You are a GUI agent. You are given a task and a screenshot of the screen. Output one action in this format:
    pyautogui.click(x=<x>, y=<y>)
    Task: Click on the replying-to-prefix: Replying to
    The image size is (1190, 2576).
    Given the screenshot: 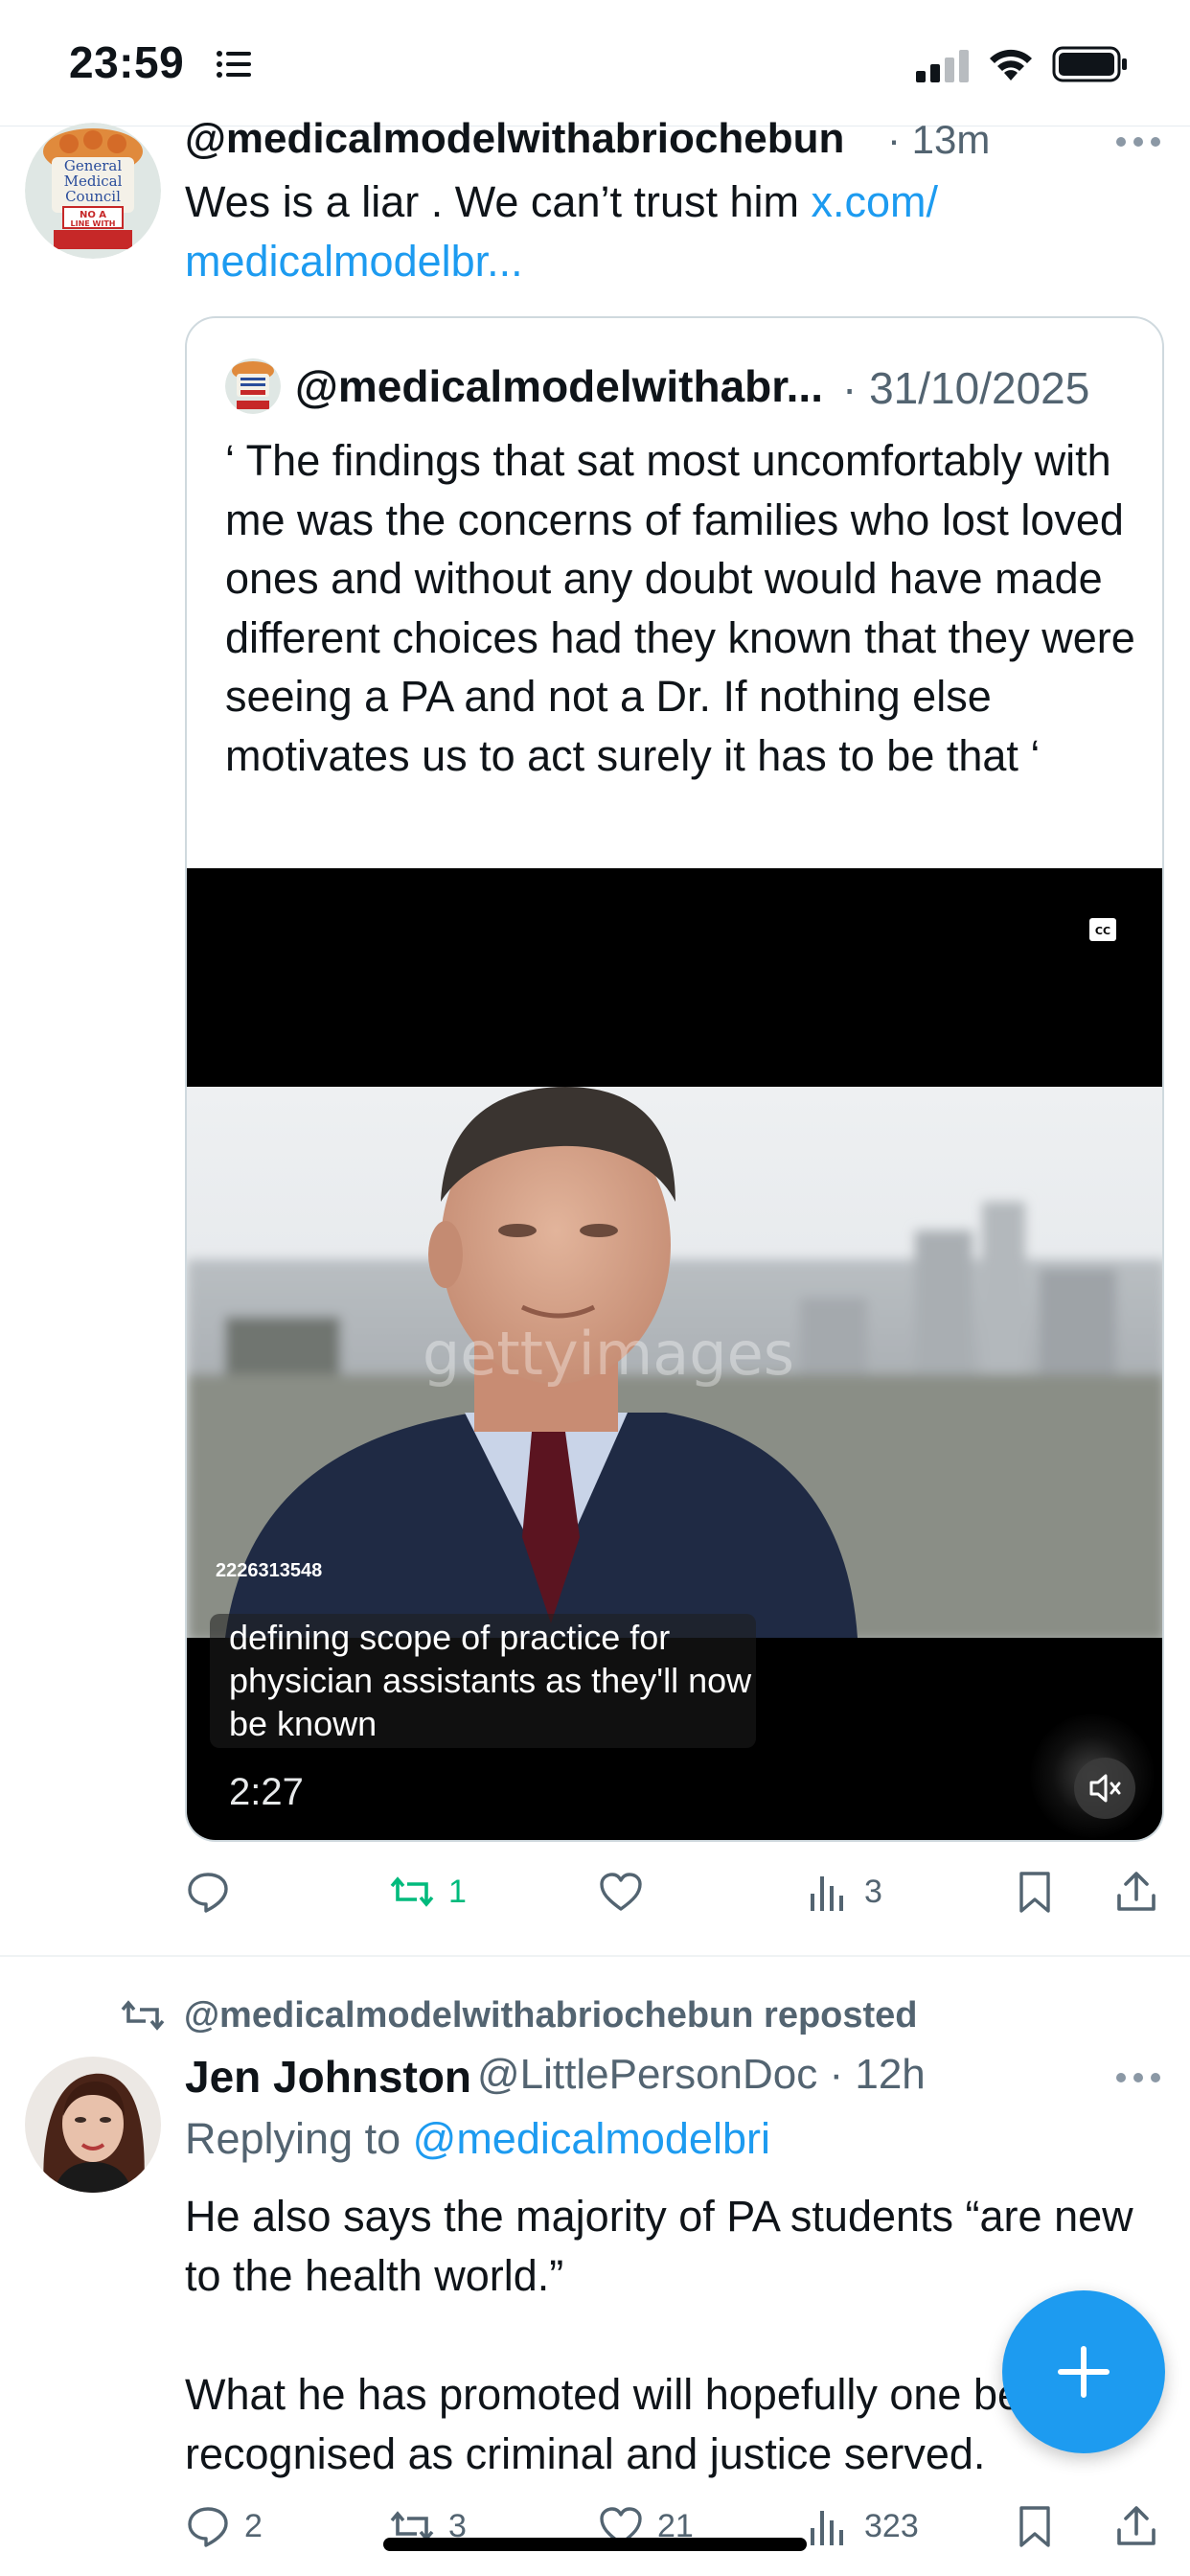 What is the action you would take?
    pyautogui.click(x=299, y=2138)
    